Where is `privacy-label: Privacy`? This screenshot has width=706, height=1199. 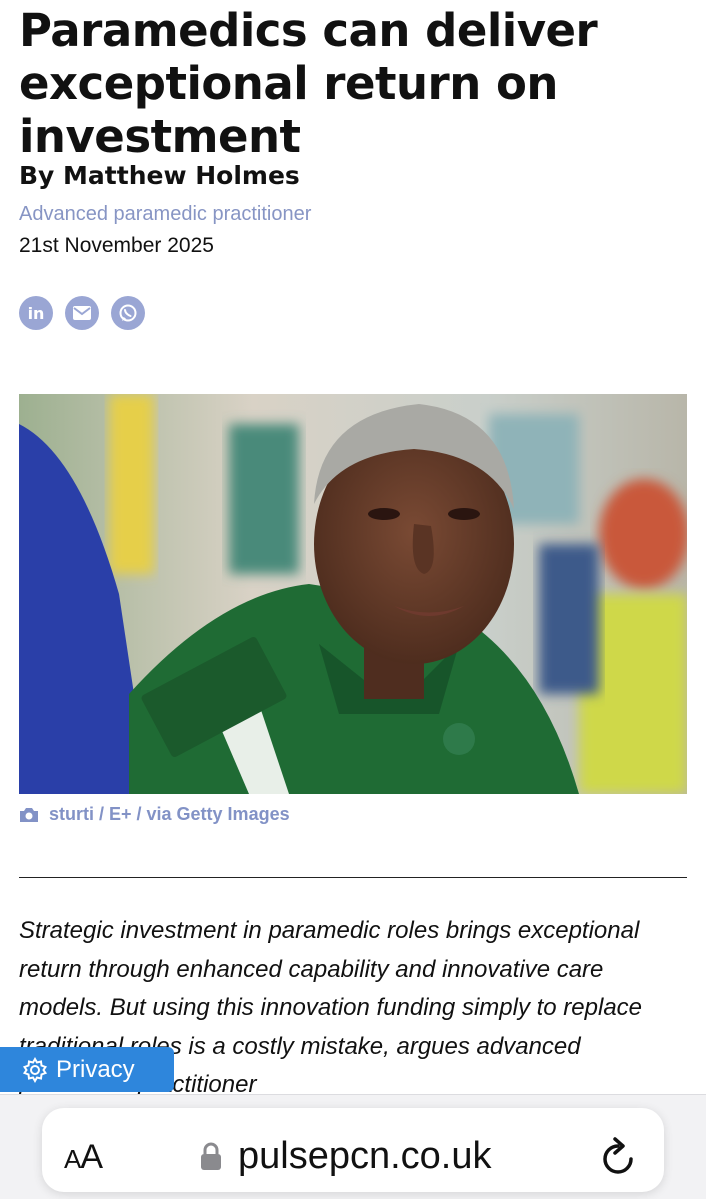
privacy-label: Privacy is located at coordinates (95, 1069).